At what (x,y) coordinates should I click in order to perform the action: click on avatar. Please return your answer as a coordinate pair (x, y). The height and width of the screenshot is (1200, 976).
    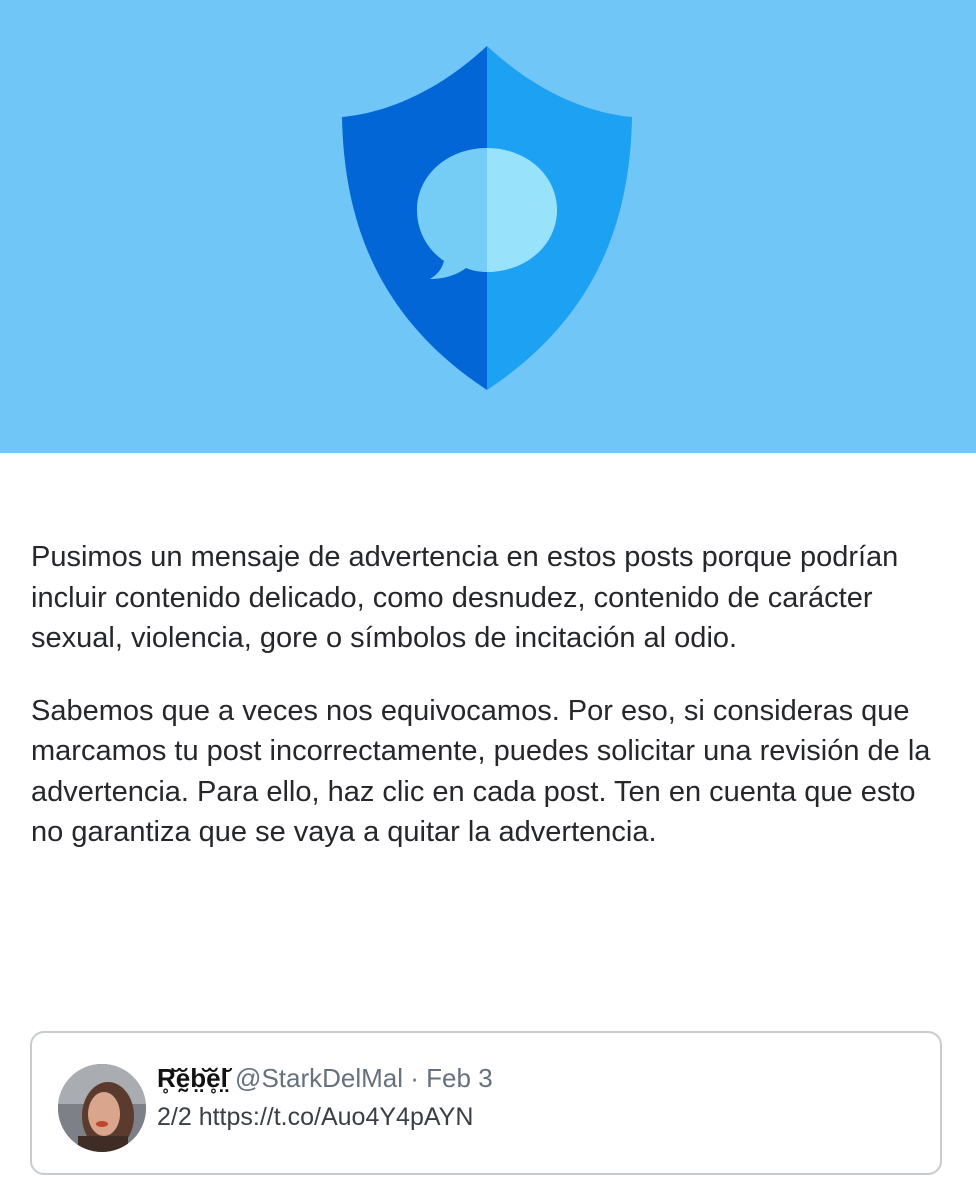
    Looking at the image, I should click on (102, 1108).